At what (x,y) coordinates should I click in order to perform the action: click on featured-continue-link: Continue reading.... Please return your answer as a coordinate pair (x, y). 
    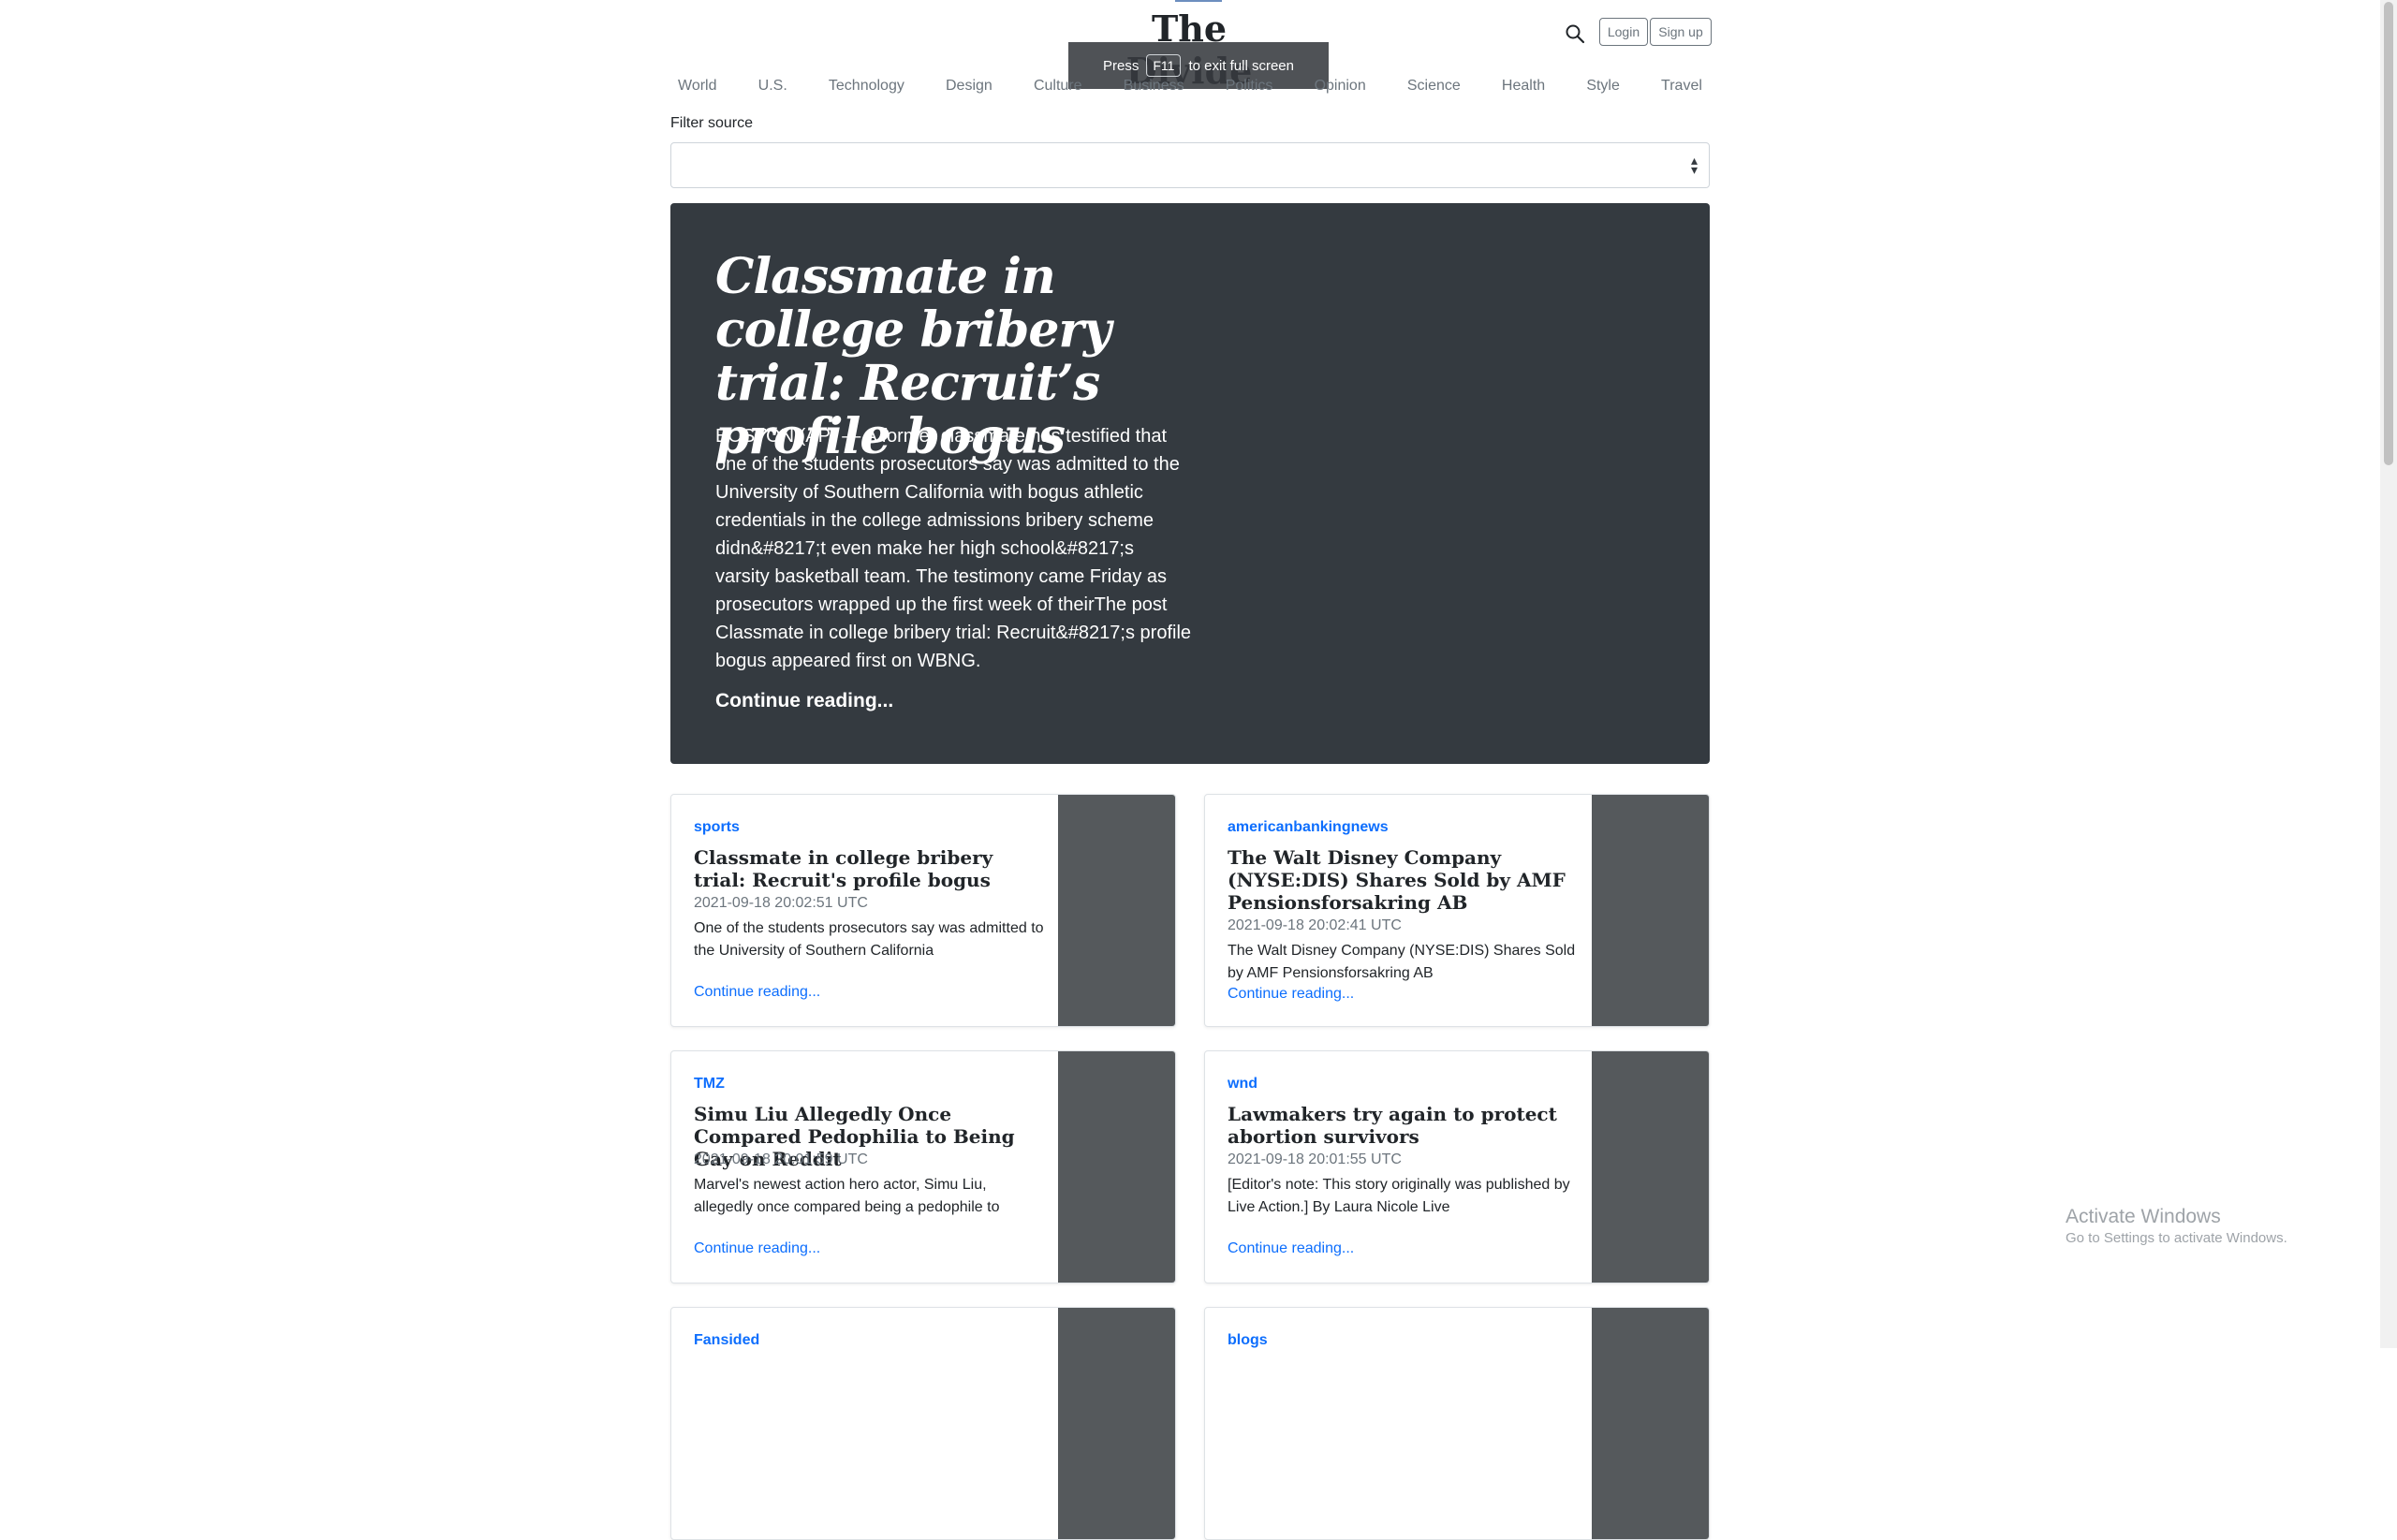
    Looking at the image, I should click on (804, 701).